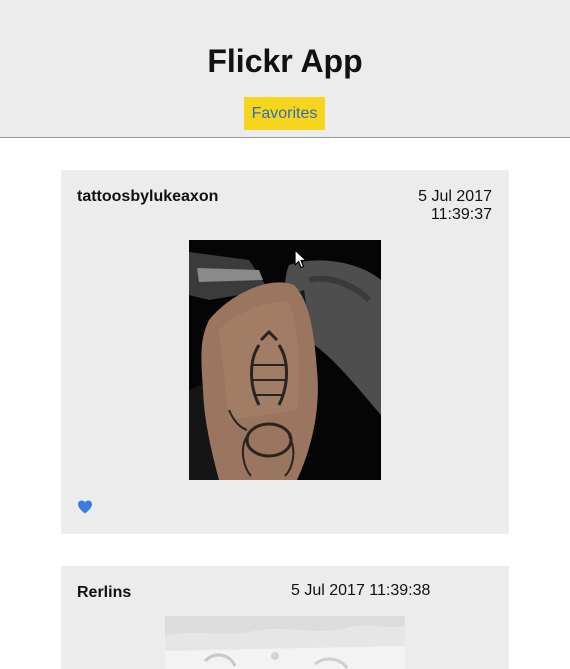  I want to click on photo-author: Rerlins, so click(104, 593).